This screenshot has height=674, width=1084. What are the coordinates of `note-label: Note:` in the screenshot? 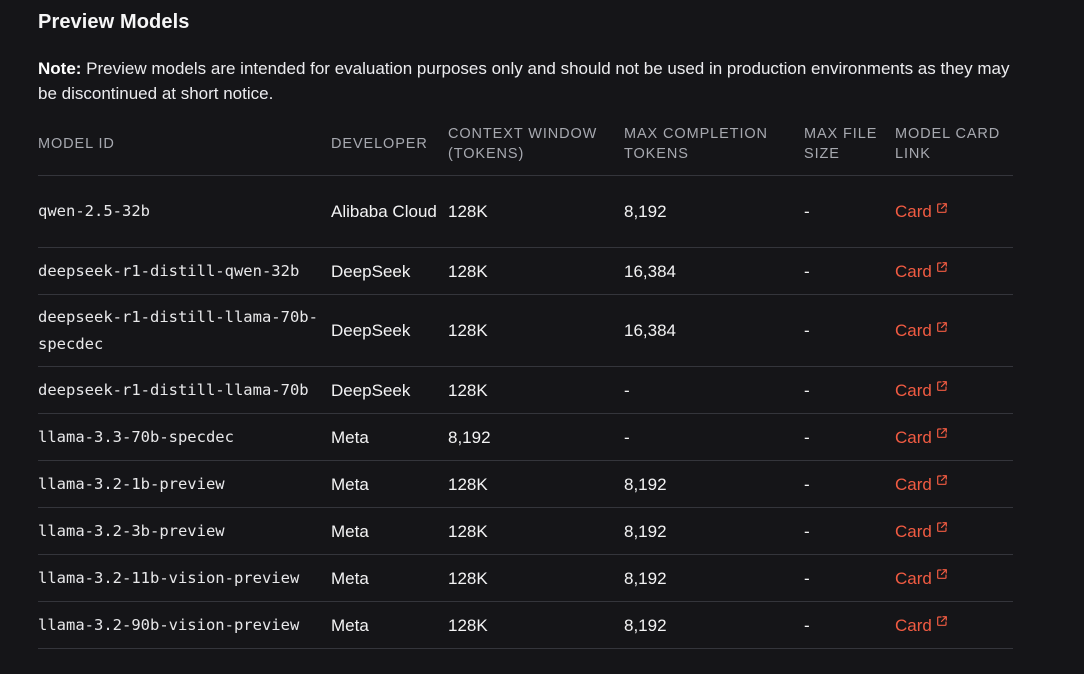 It's located at (60, 68).